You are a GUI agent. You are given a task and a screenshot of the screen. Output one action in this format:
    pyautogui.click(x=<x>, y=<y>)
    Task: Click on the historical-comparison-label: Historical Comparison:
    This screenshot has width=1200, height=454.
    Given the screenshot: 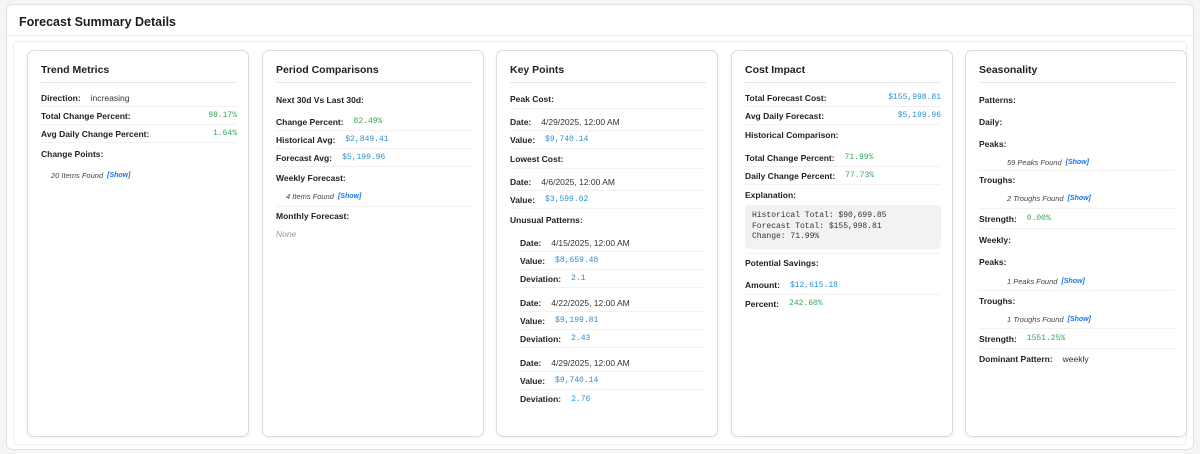 What is the action you would take?
    pyautogui.click(x=792, y=135)
    